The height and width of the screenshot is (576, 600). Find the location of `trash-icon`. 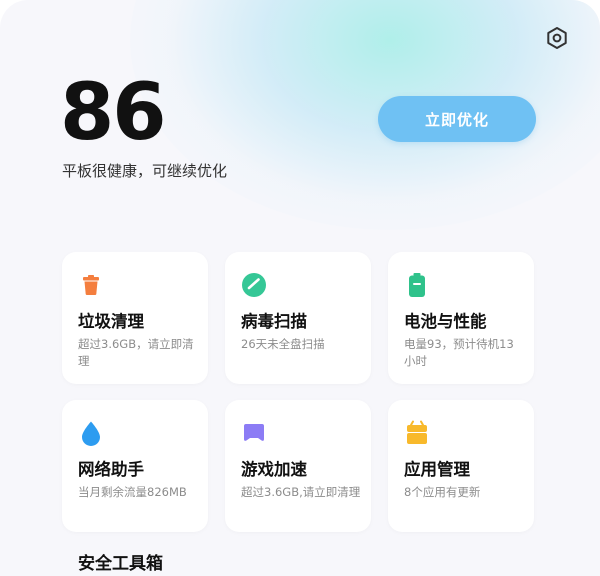

trash-icon is located at coordinates (91, 285).